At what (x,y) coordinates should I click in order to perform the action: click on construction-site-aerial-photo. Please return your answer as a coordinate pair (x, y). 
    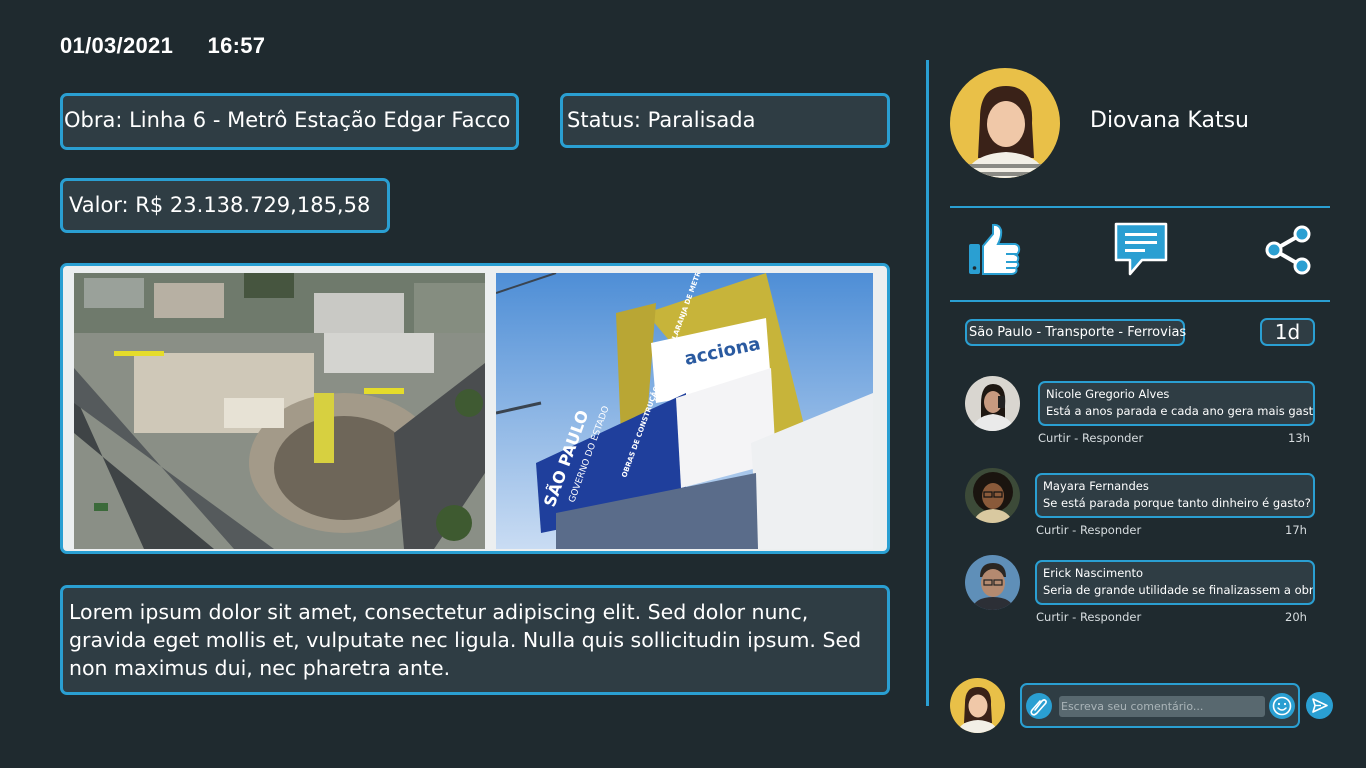
    Looking at the image, I should click on (279, 411).